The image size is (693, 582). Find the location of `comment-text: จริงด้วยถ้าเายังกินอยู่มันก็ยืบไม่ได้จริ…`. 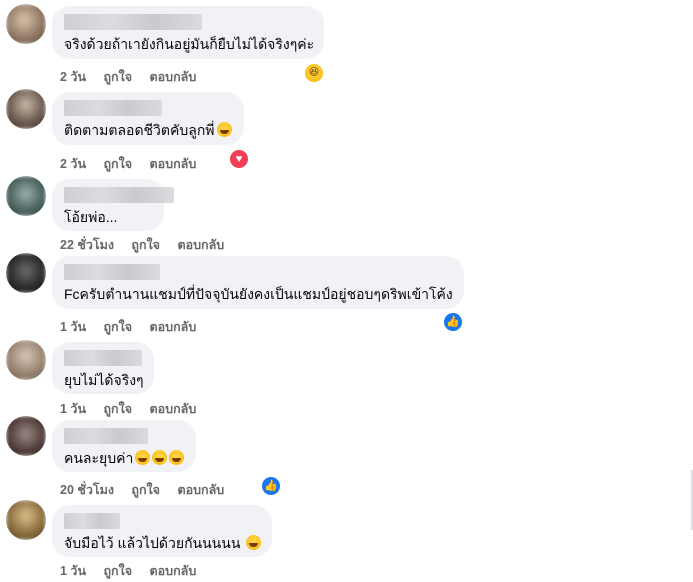

comment-text: จริงด้วยถ้าเายังกินอยู่มันก็ยืบไม่ได้จริ… is located at coordinates (189, 44).